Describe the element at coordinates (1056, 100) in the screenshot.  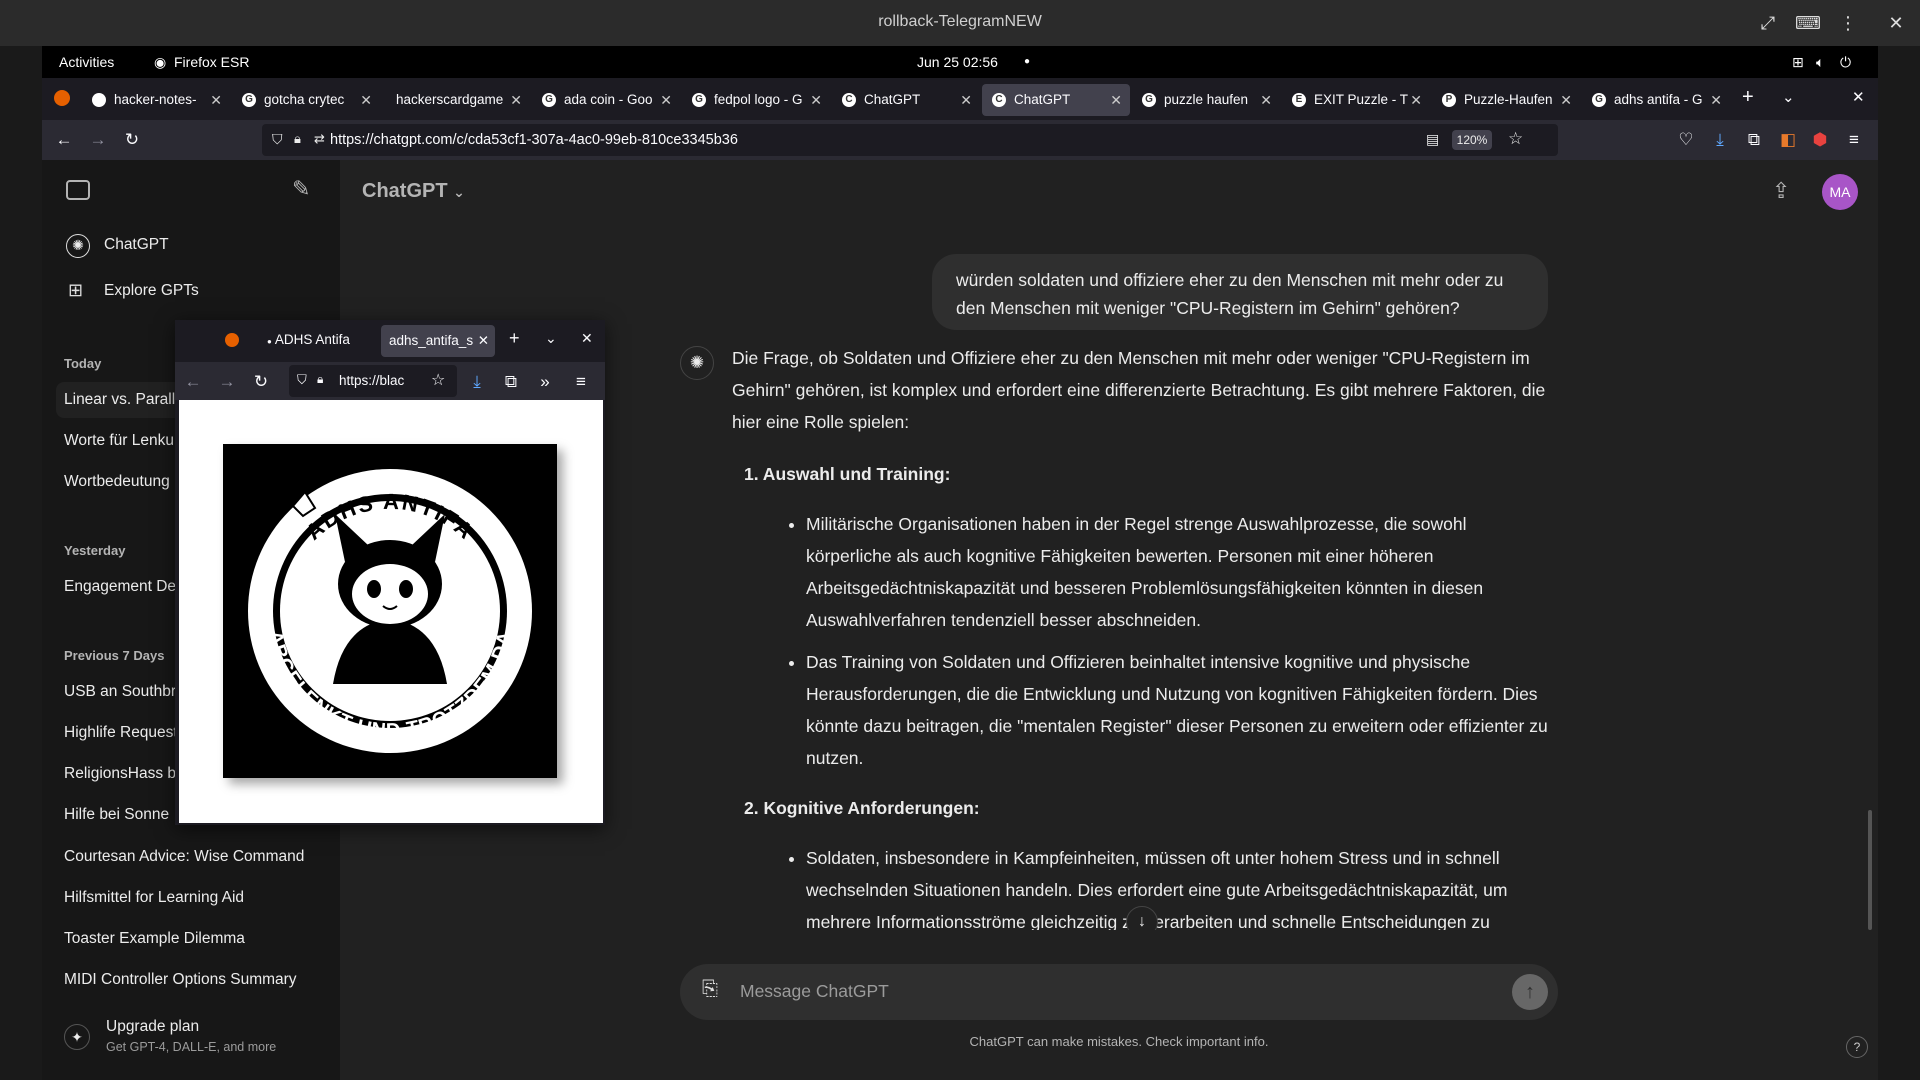
I see `tab-7-active: C ChatGPT ✕` at that location.